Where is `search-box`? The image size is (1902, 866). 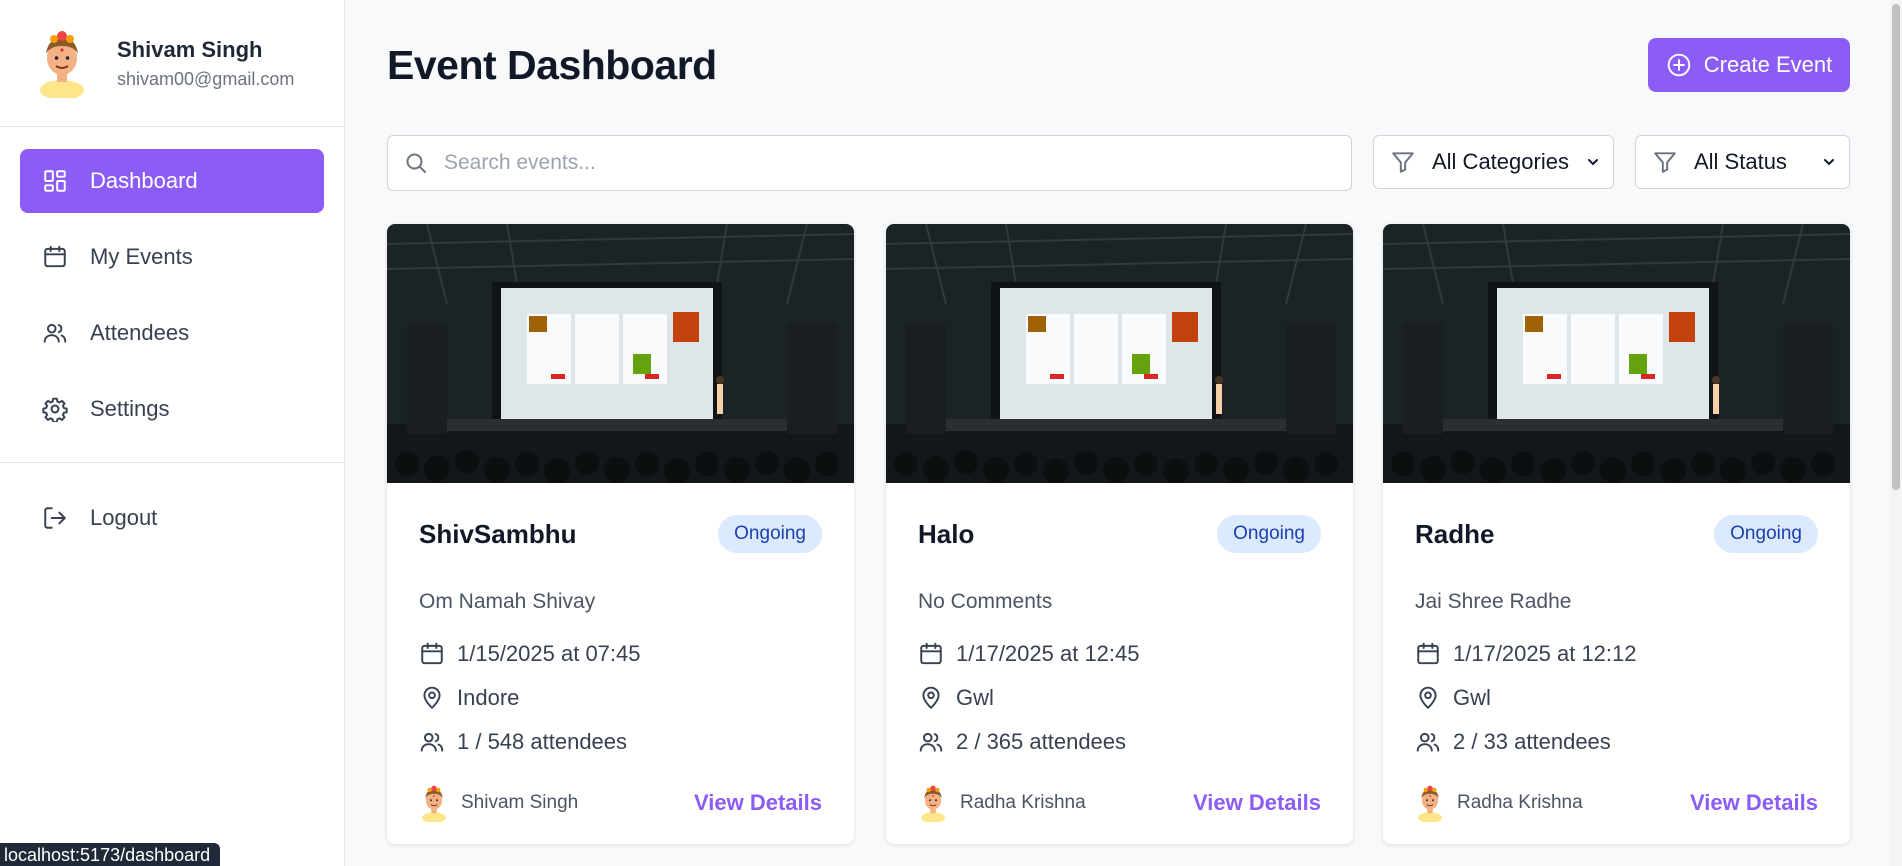 search-box is located at coordinates (869, 163).